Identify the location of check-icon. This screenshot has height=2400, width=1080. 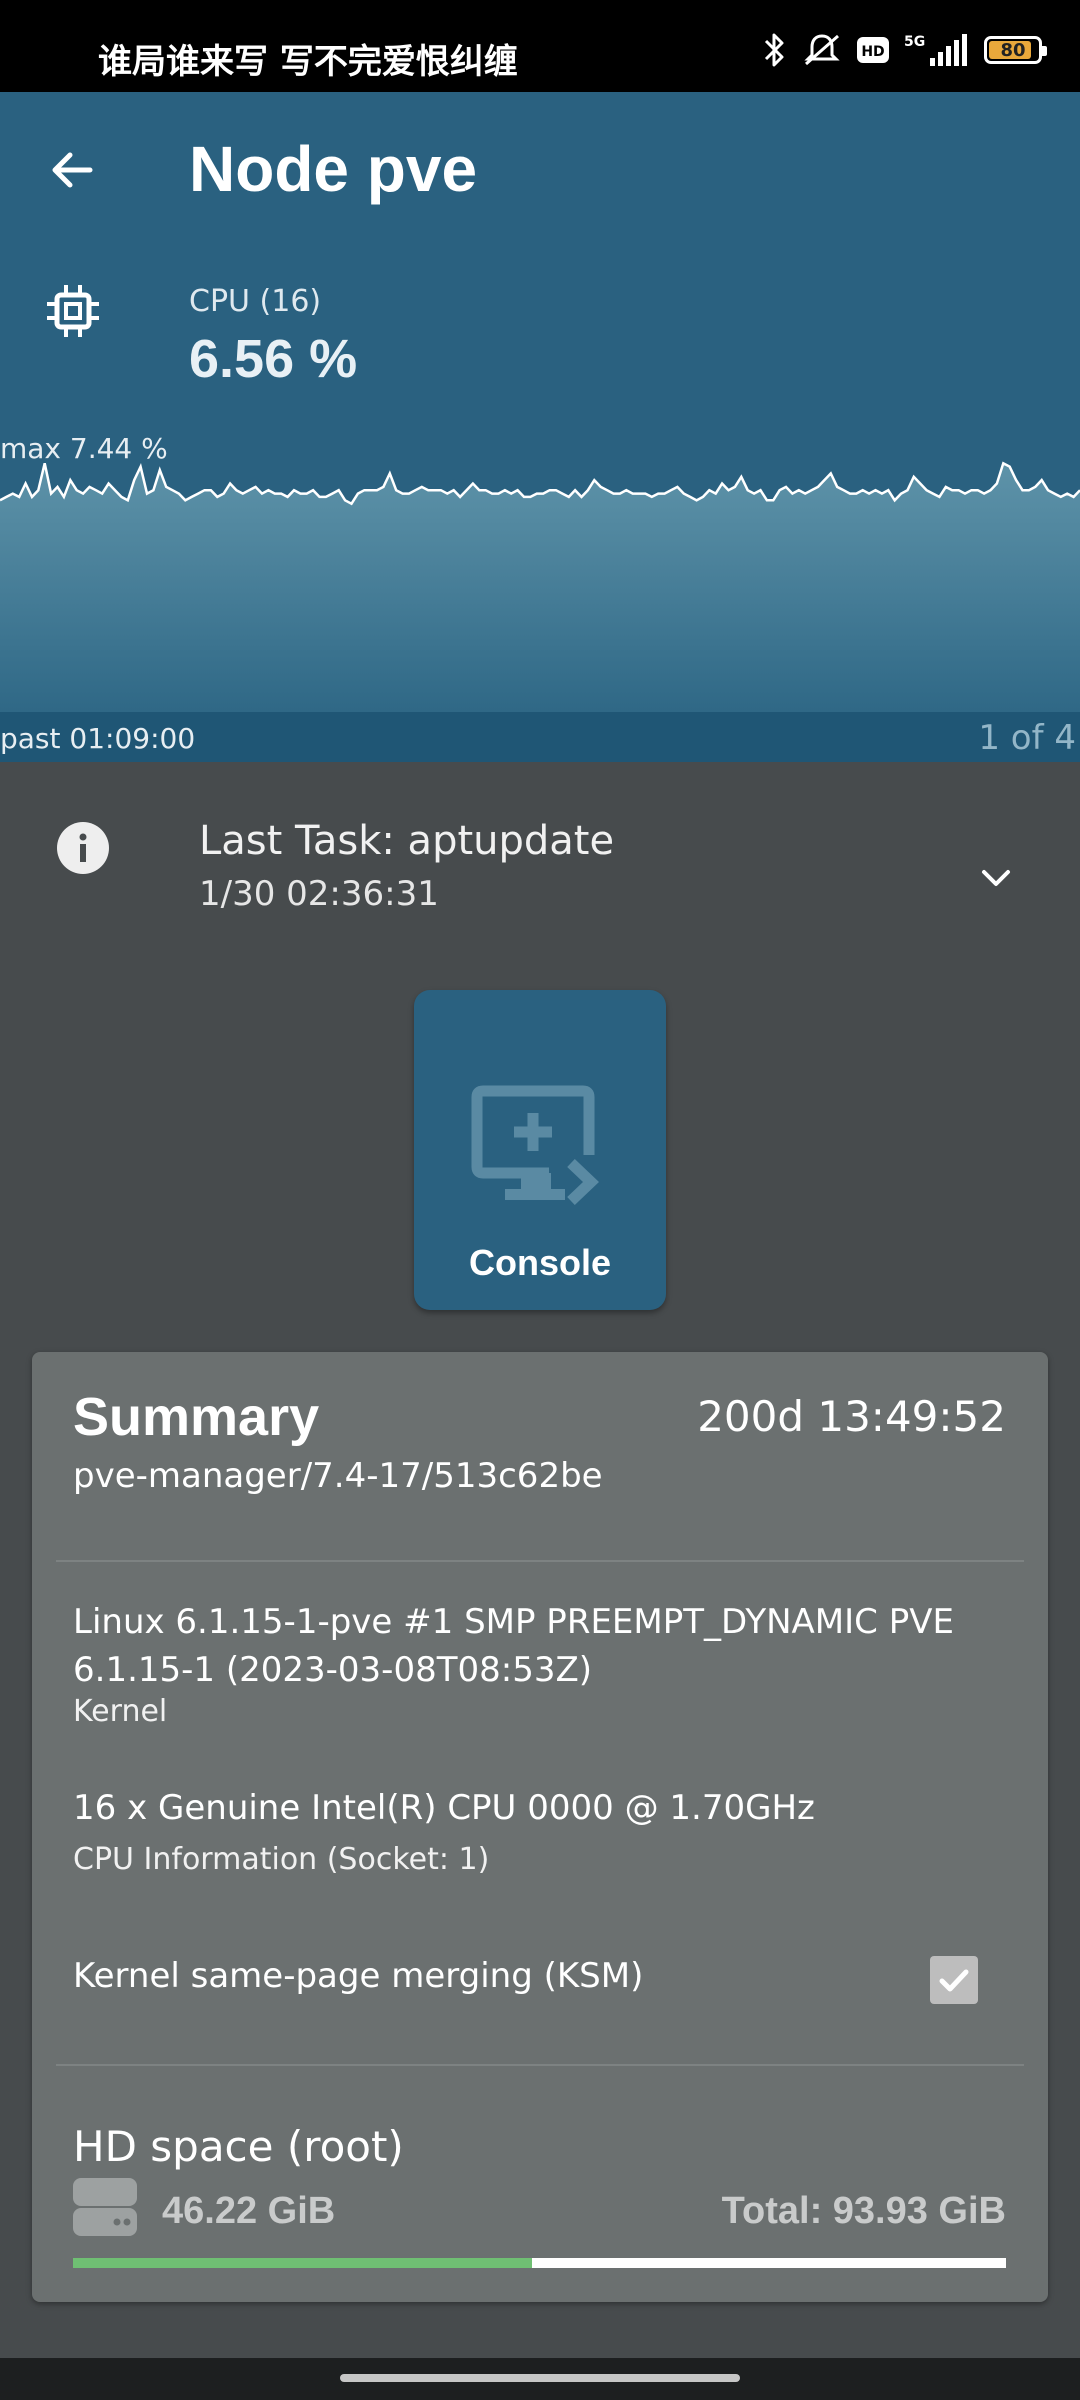
(954, 1980).